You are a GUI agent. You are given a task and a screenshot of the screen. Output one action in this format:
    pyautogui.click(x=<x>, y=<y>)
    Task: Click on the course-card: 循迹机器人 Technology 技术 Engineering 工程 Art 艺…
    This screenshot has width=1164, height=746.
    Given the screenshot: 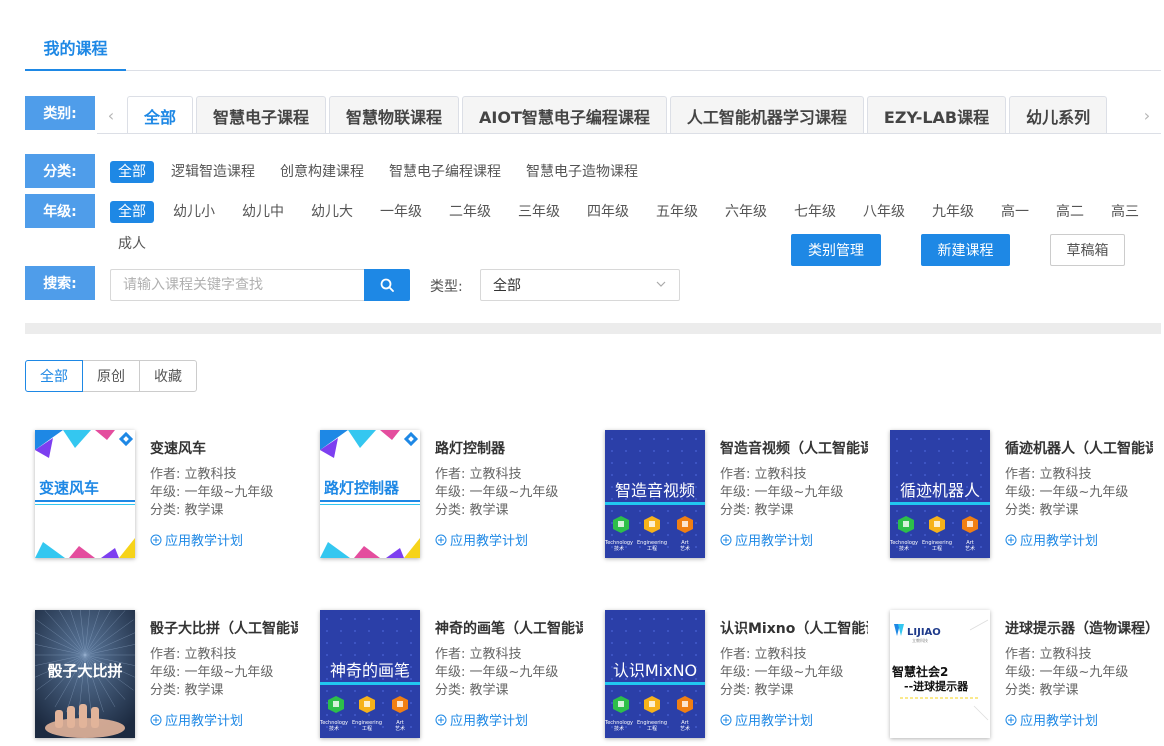 What is the action you would take?
    pyautogui.click(x=1016, y=495)
    